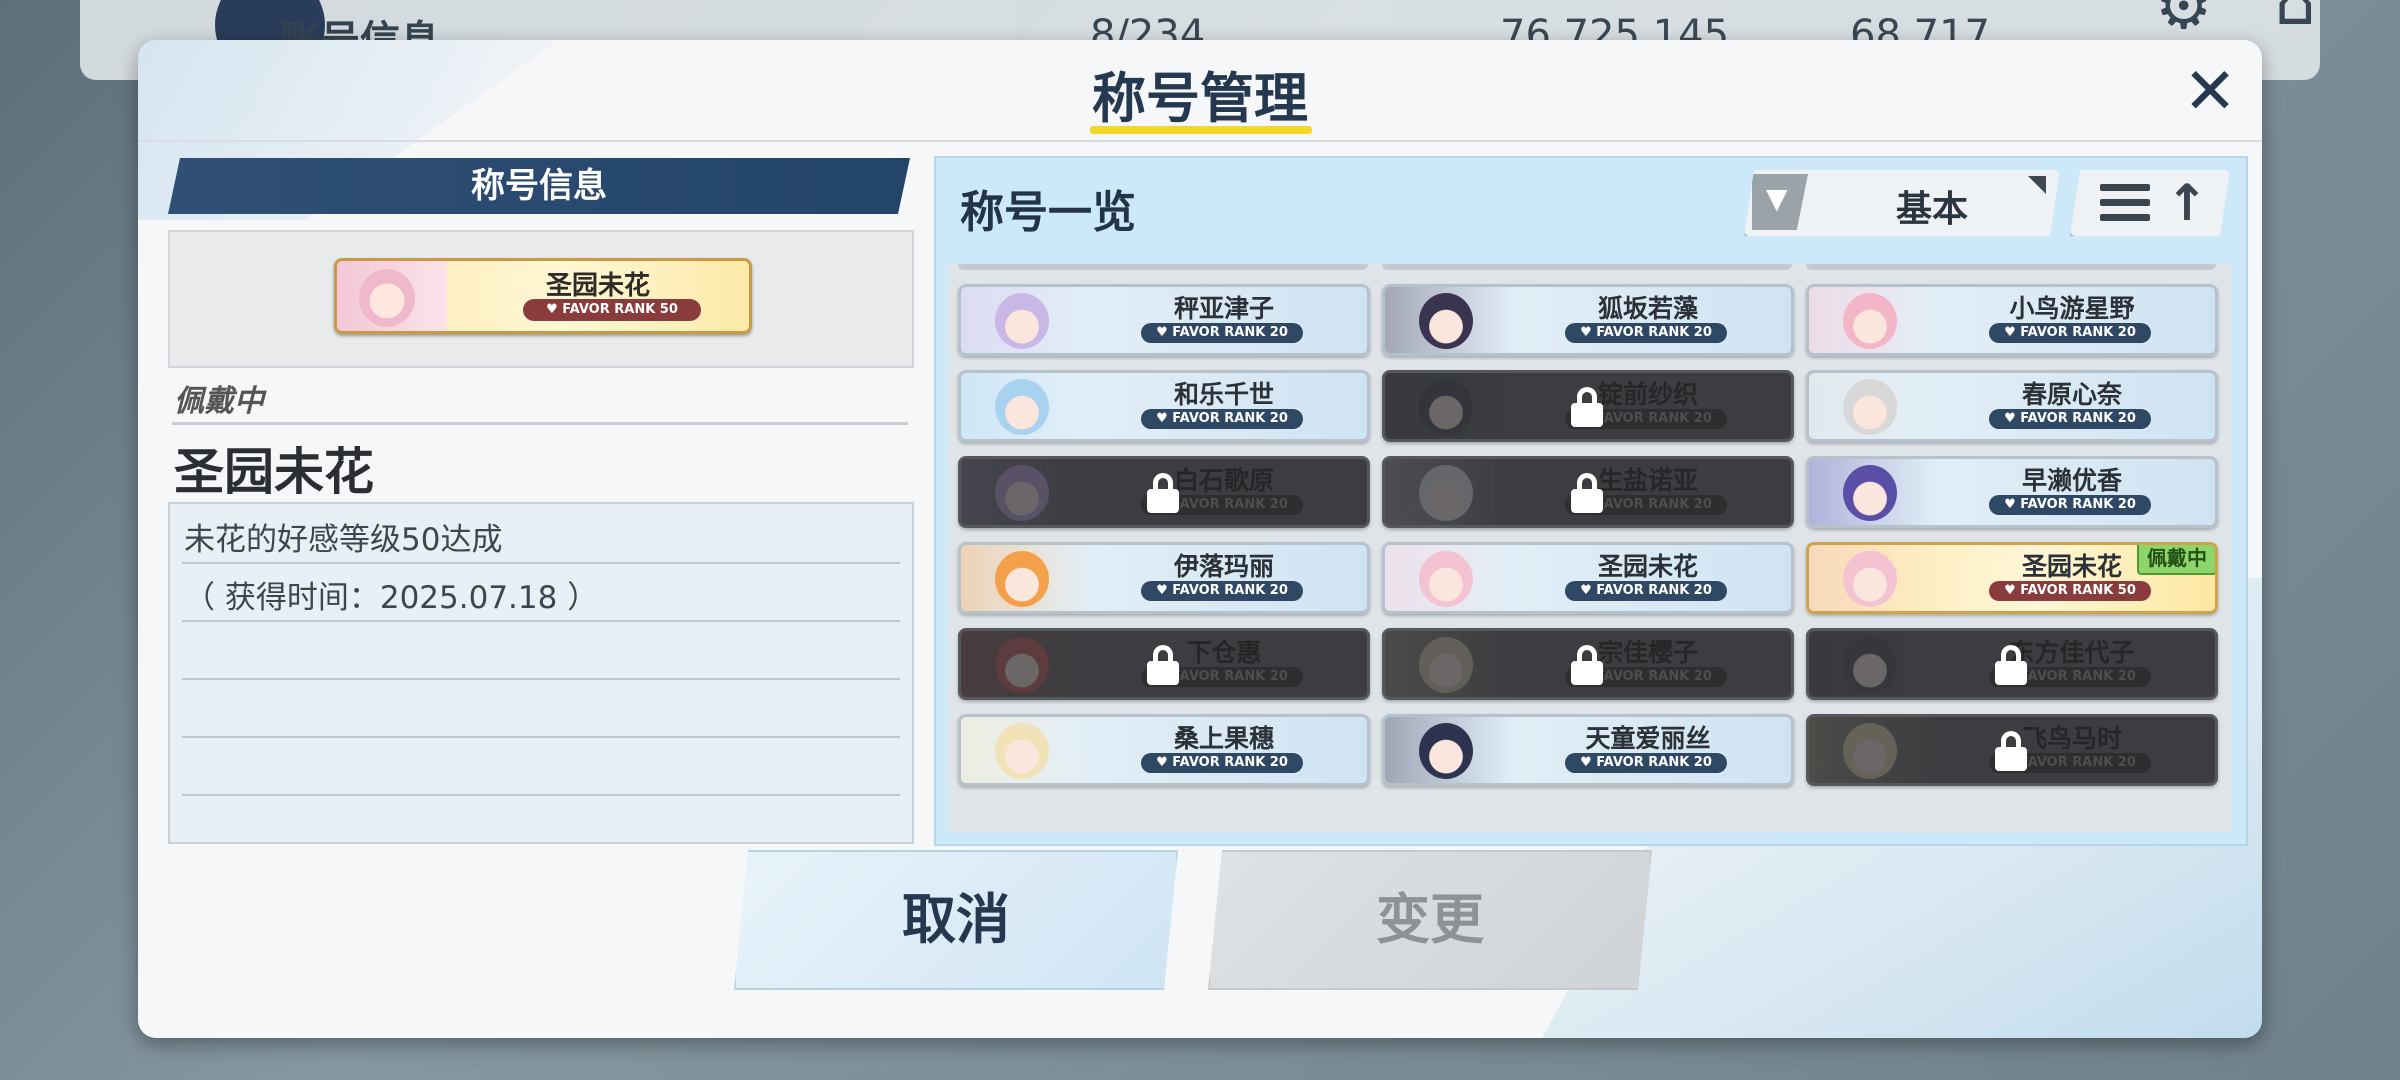 This screenshot has width=2400, height=1080. I want to click on title-card-name: 春原心奈, so click(2071, 394).